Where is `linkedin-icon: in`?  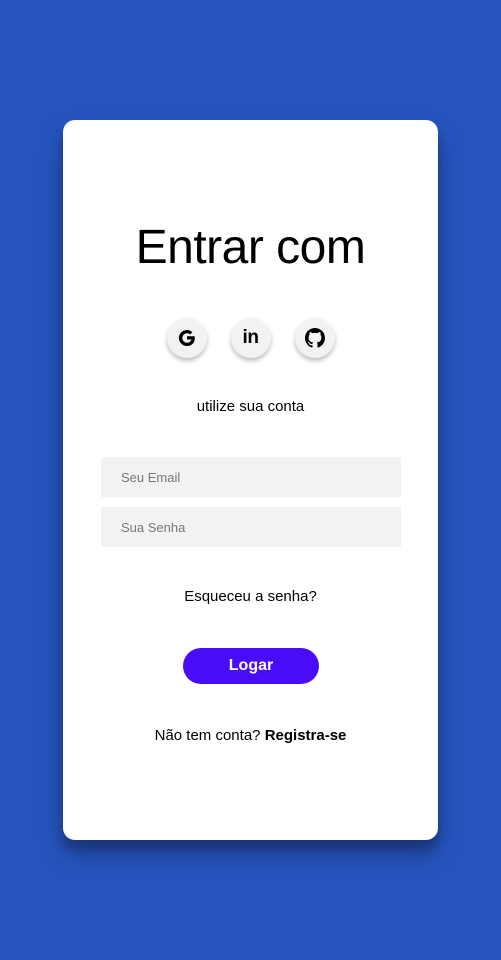 linkedin-icon: in is located at coordinates (250, 337).